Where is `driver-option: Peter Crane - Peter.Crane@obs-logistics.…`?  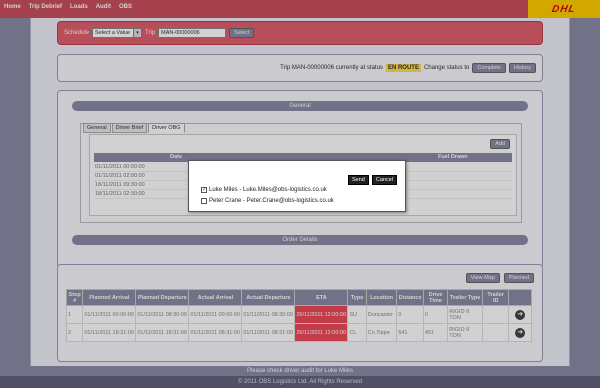
driver-option: Peter Crane - Peter.Crane@obs-logistics.… is located at coordinates (267, 201).